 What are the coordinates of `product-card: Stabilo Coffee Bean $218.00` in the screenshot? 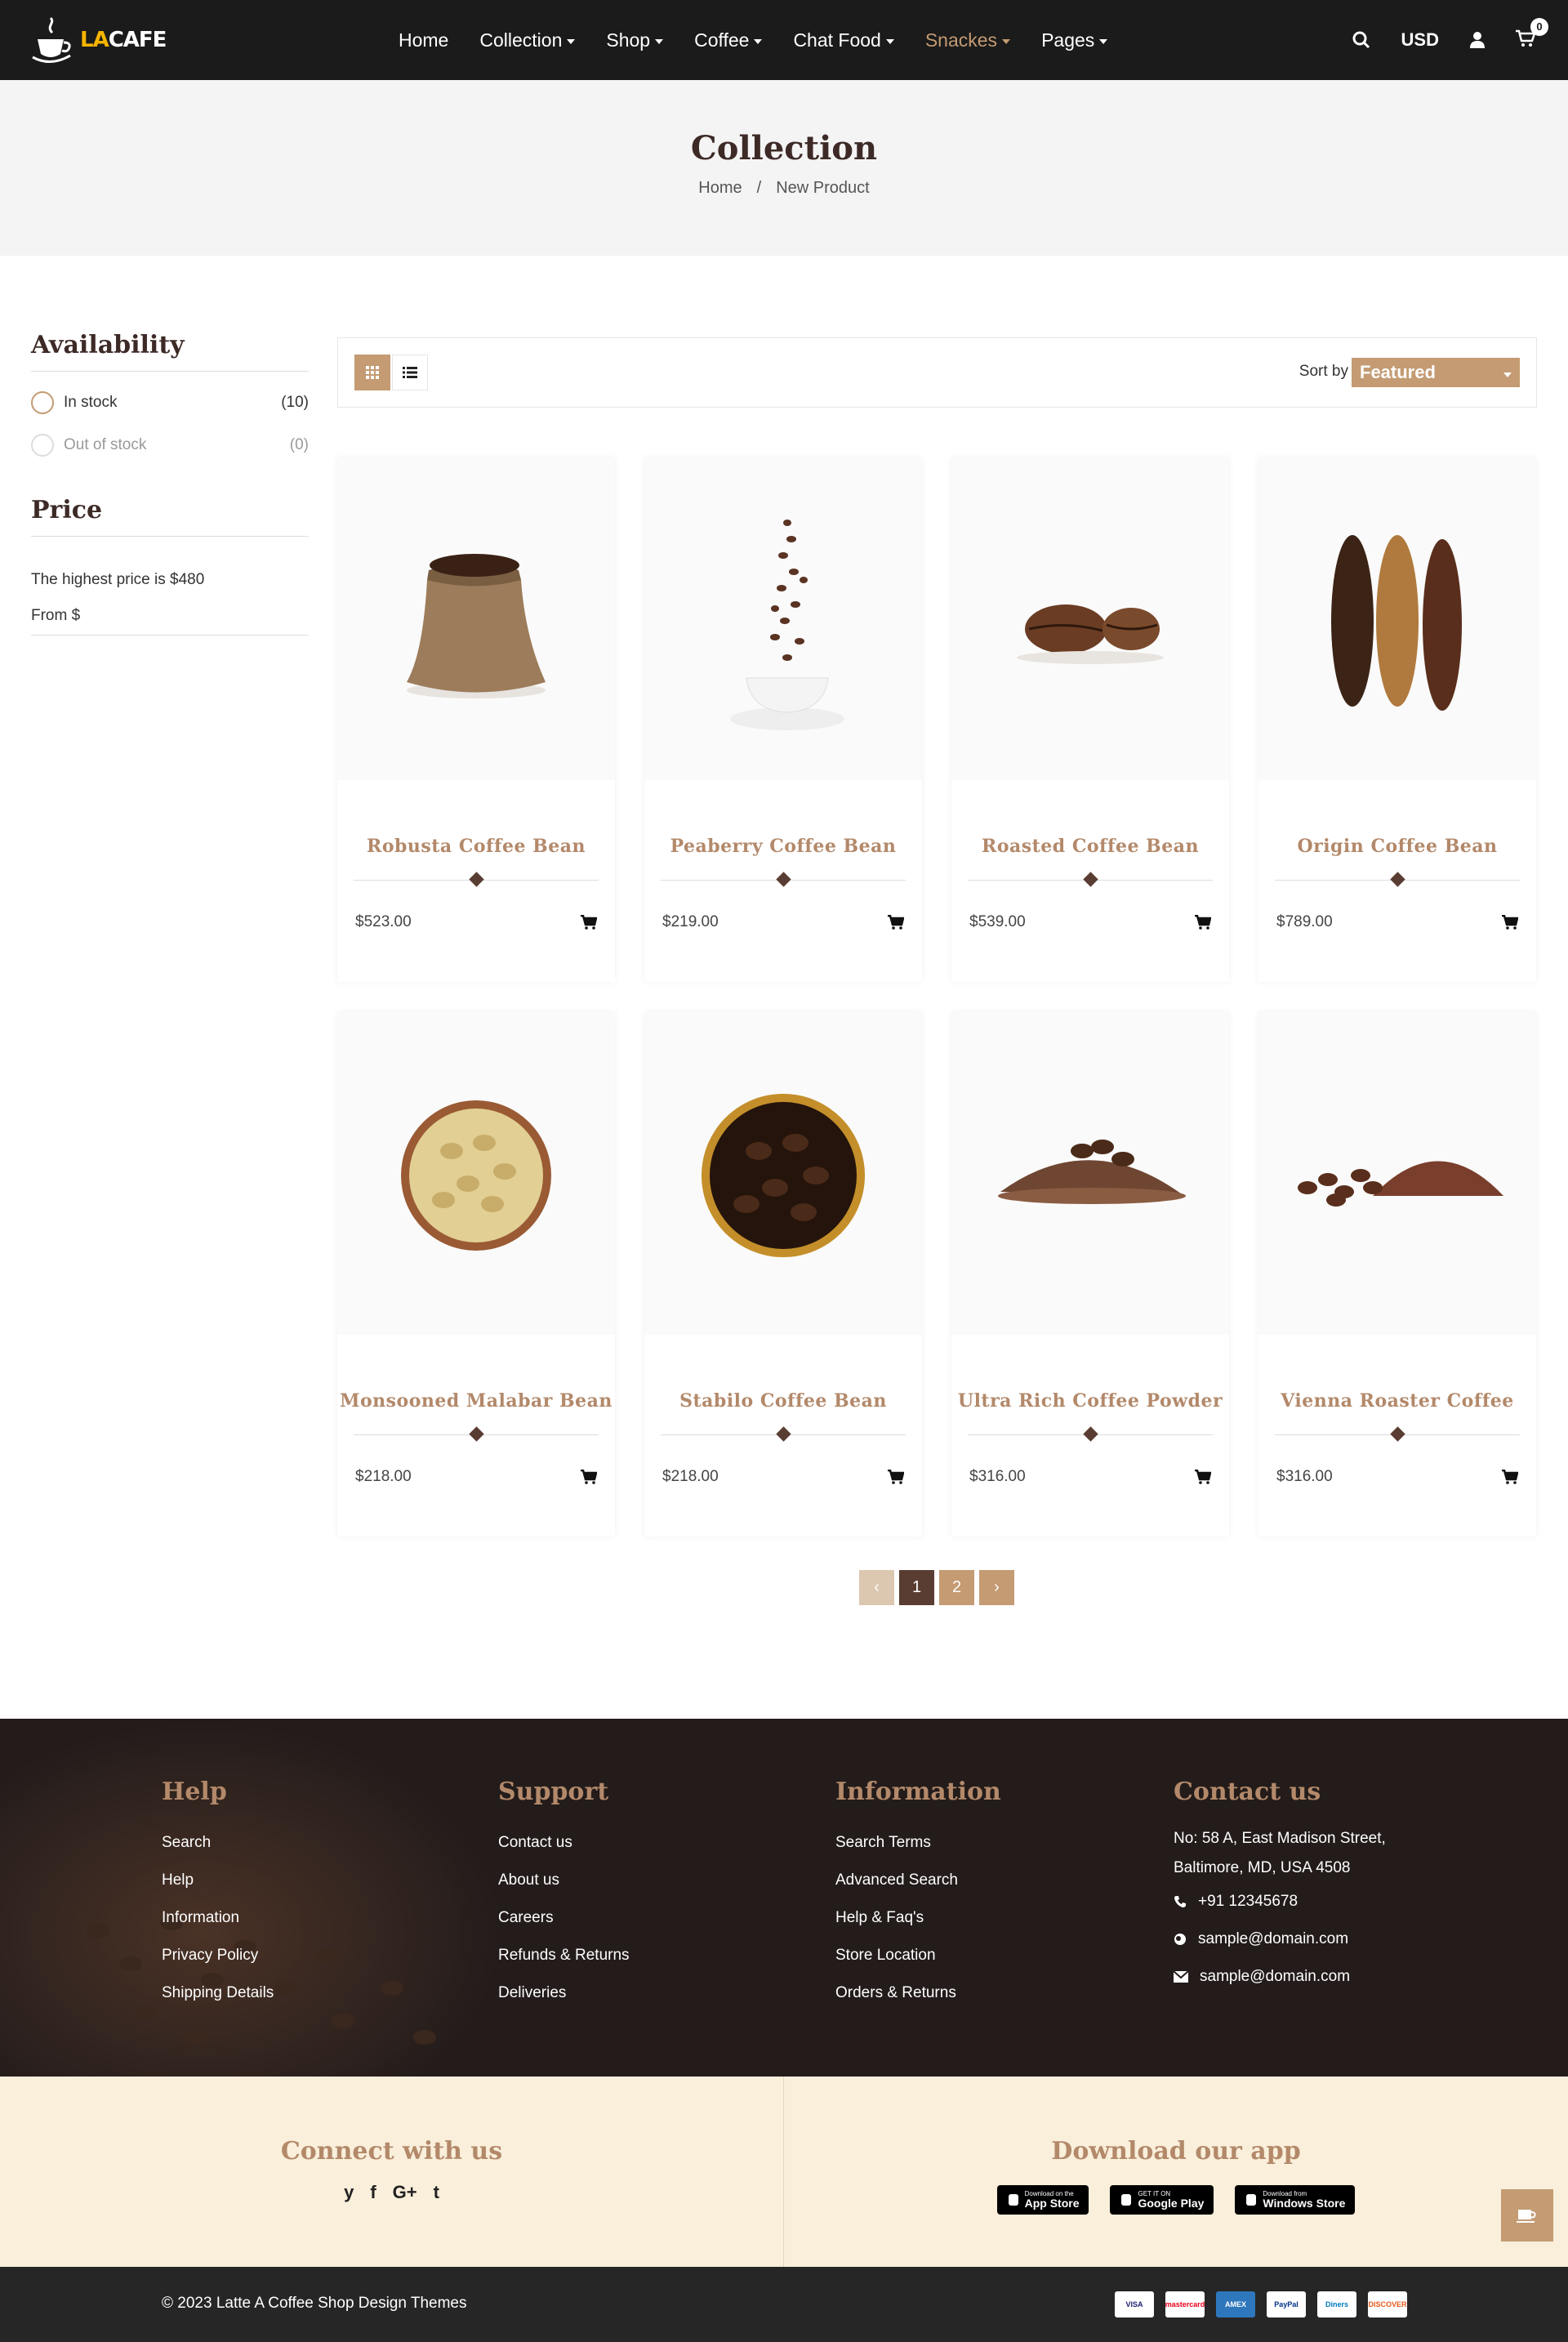 It's located at (783, 1274).